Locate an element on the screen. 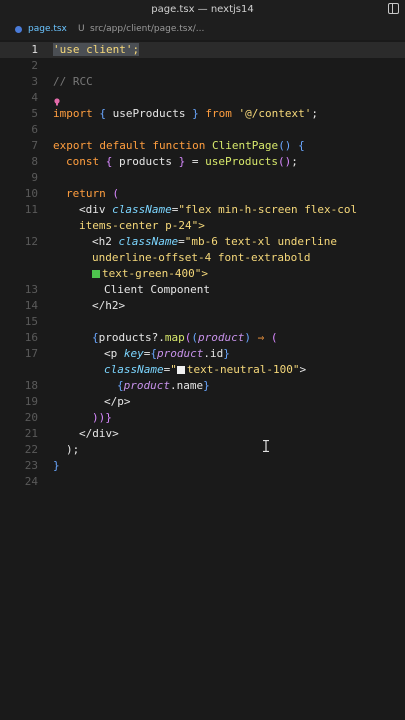  code-line: 2 is located at coordinates (202, 66).